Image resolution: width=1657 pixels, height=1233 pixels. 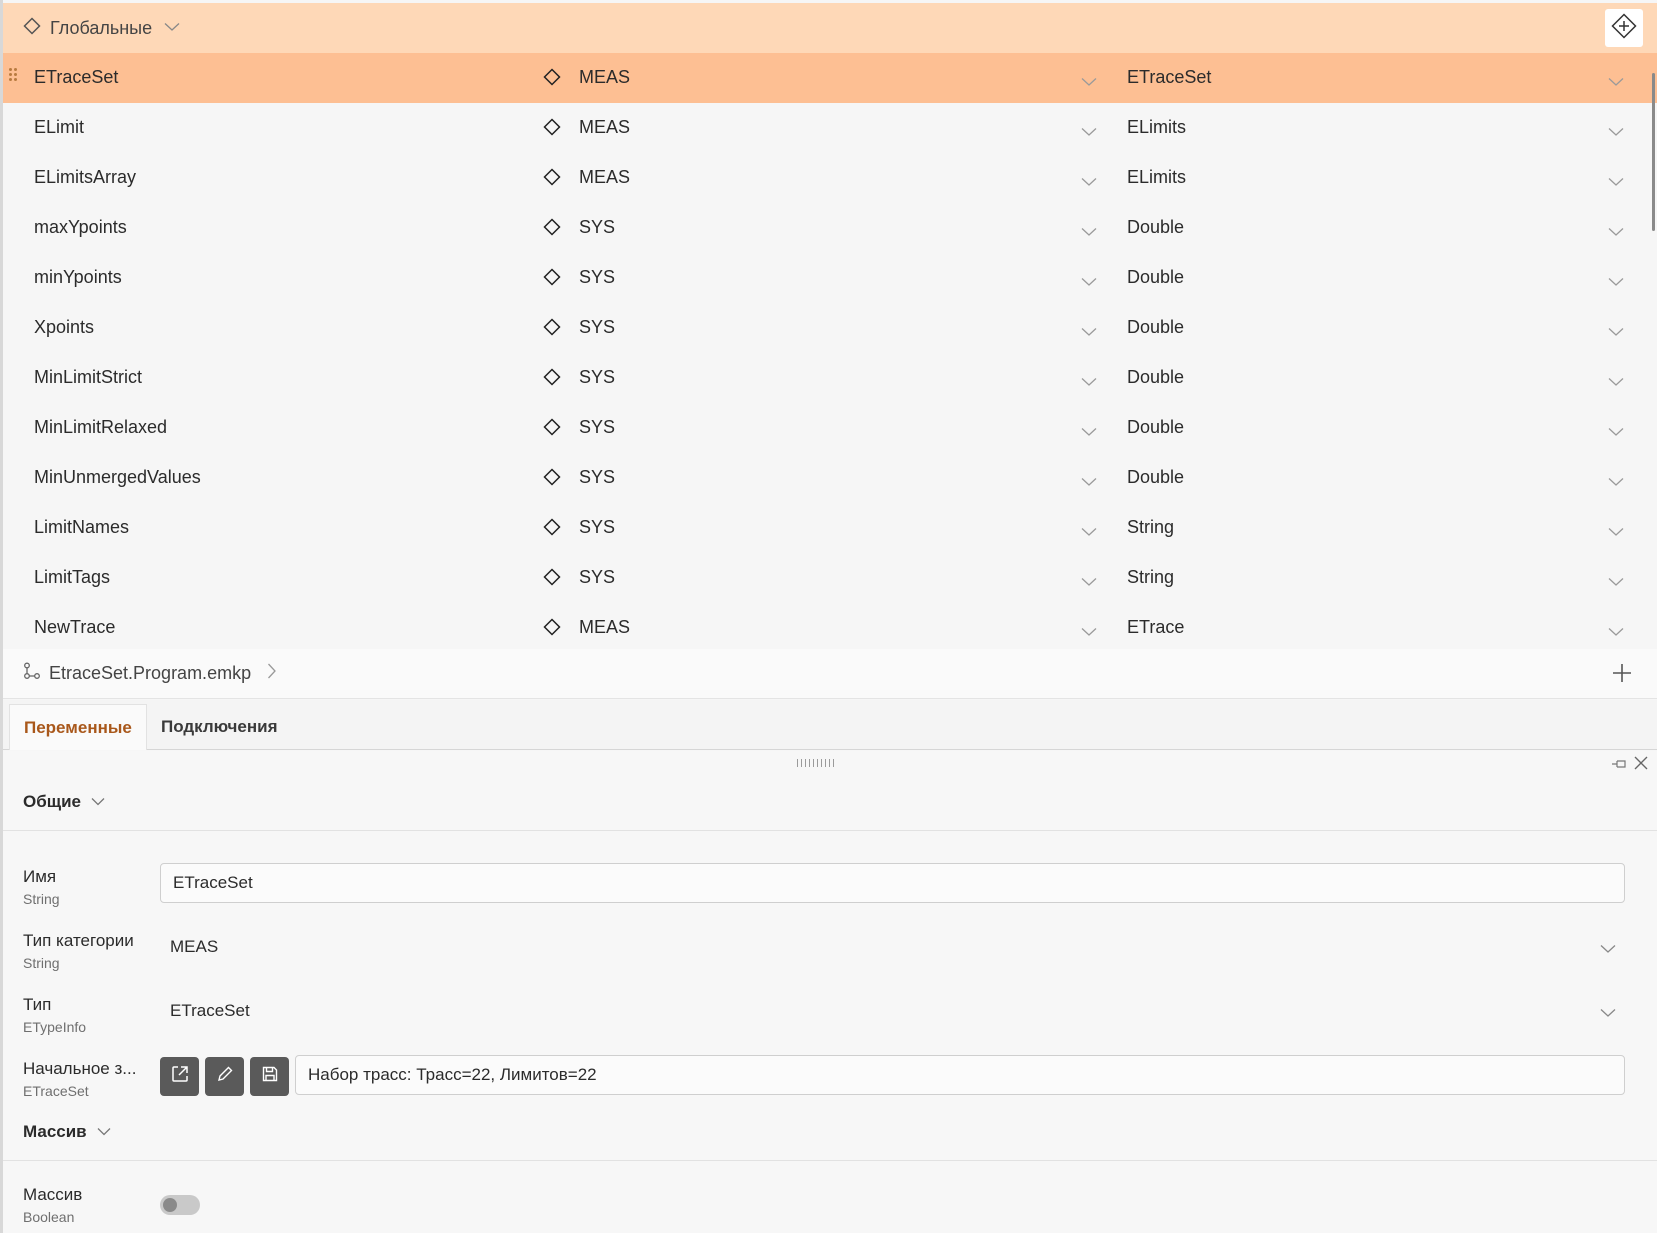 What do you see at coordinates (830, 228) in the screenshot?
I see `table-row: maxYpoints SYS Double` at bounding box center [830, 228].